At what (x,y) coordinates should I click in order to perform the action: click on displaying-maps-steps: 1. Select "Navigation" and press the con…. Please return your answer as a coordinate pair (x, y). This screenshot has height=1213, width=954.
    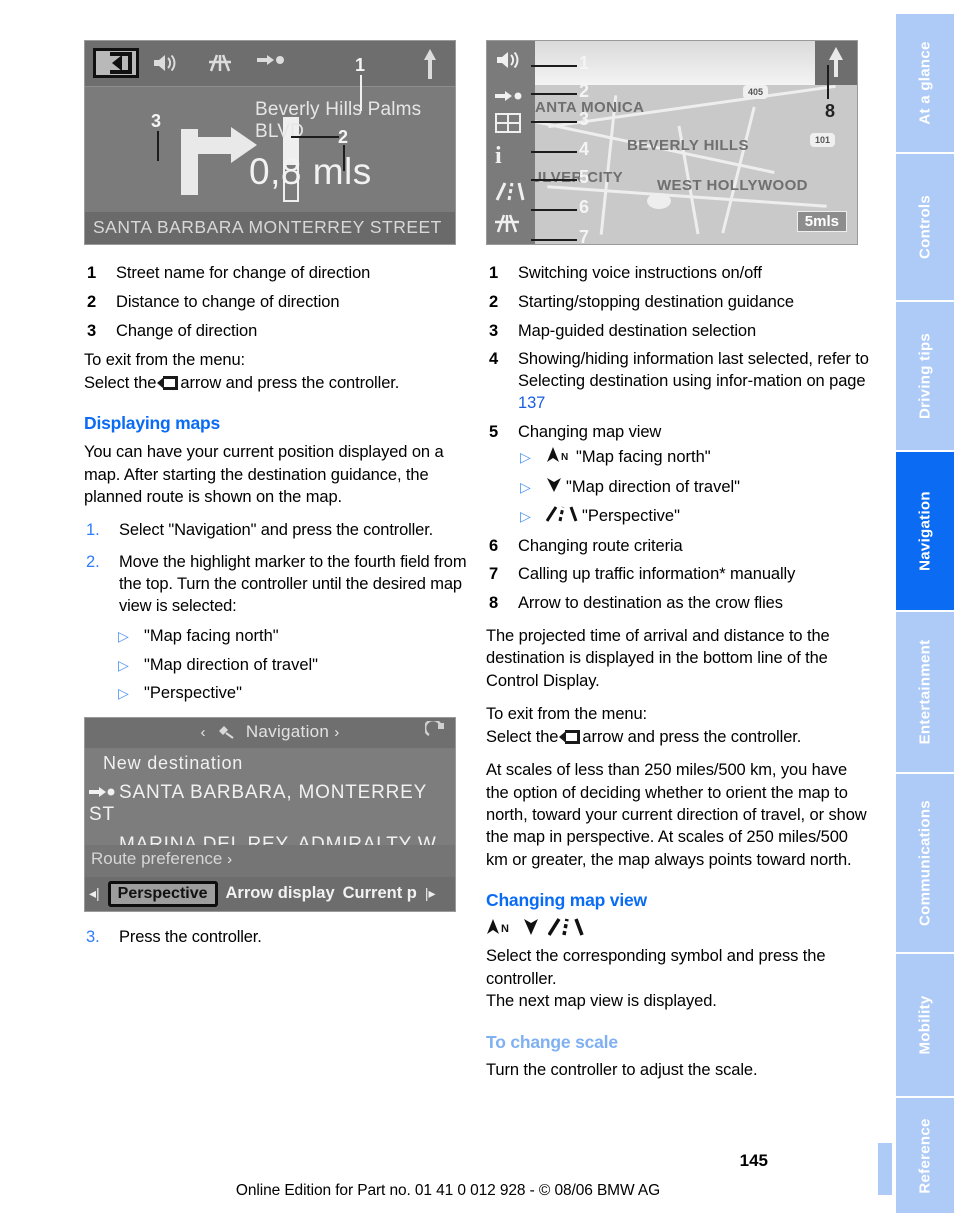
    Looking at the image, I should click on (276, 567).